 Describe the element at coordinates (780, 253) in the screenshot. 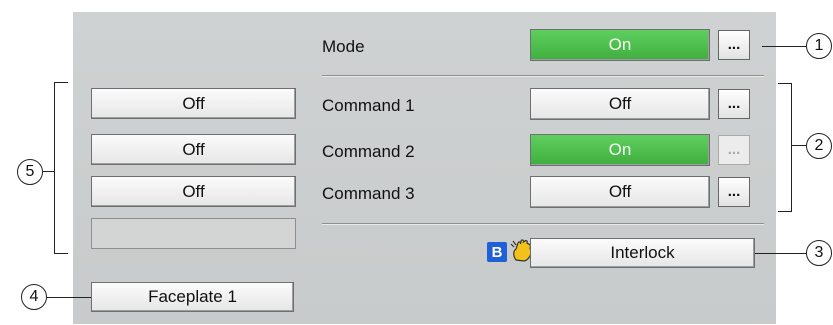

I see `callout-3-leader` at that location.